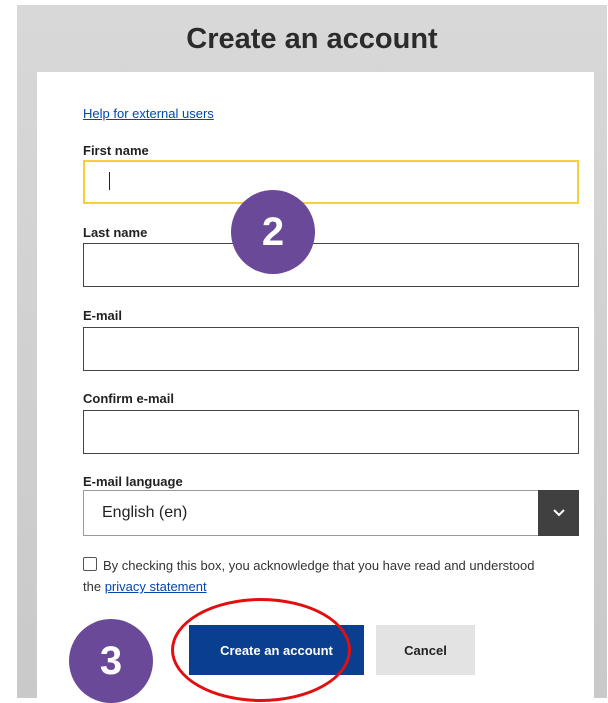 This screenshot has width=608, height=703. I want to click on cancel-button: Cancel, so click(425, 650).